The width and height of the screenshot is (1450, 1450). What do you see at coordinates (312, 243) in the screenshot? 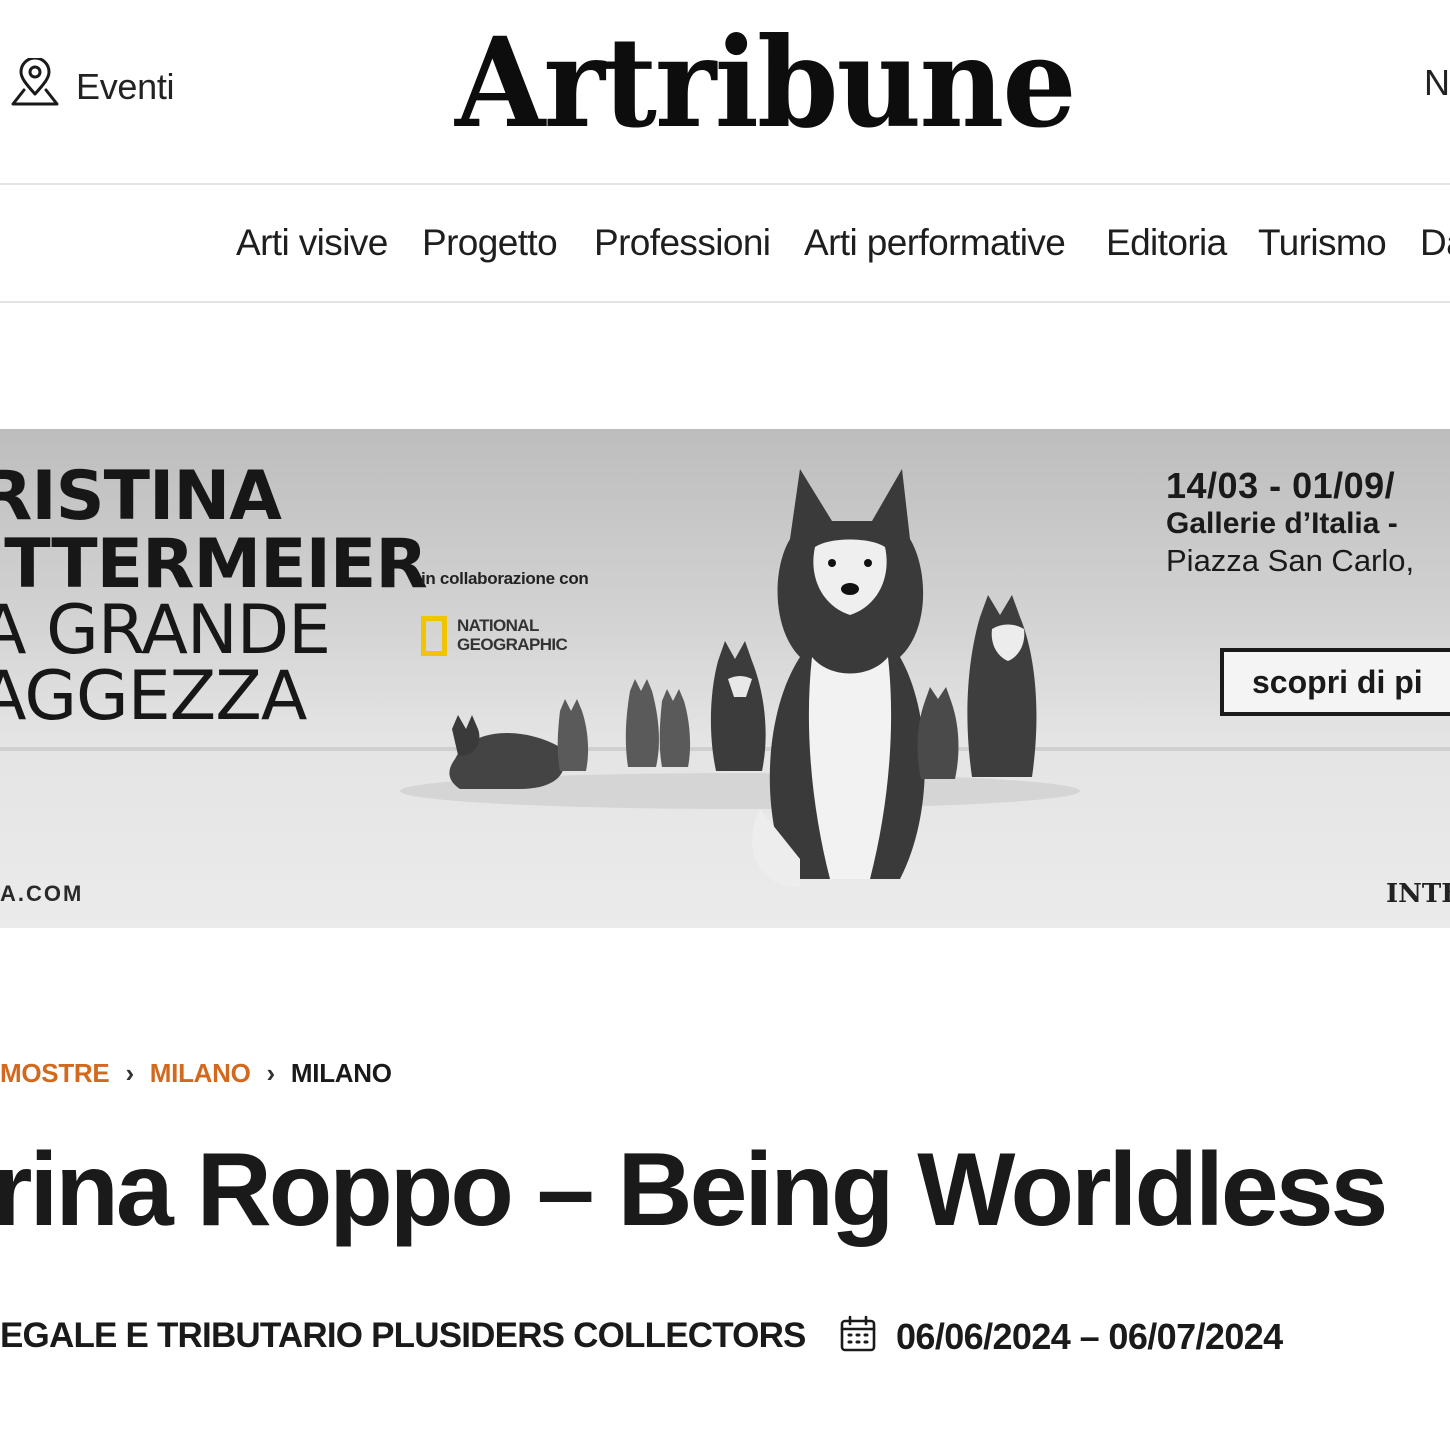
I see `nav-item-arti-visive: Arti visive` at bounding box center [312, 243].